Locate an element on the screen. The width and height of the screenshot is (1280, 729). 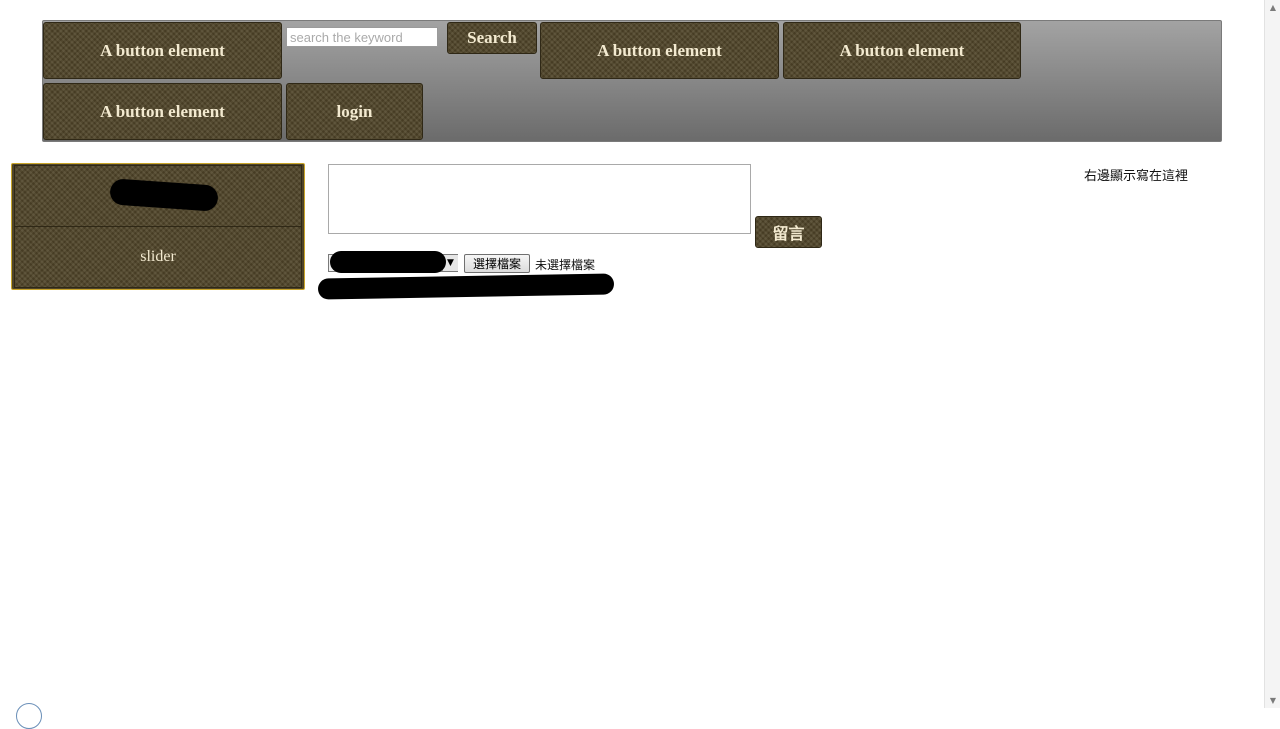
login-button: login is located at coordinates (354, 111).